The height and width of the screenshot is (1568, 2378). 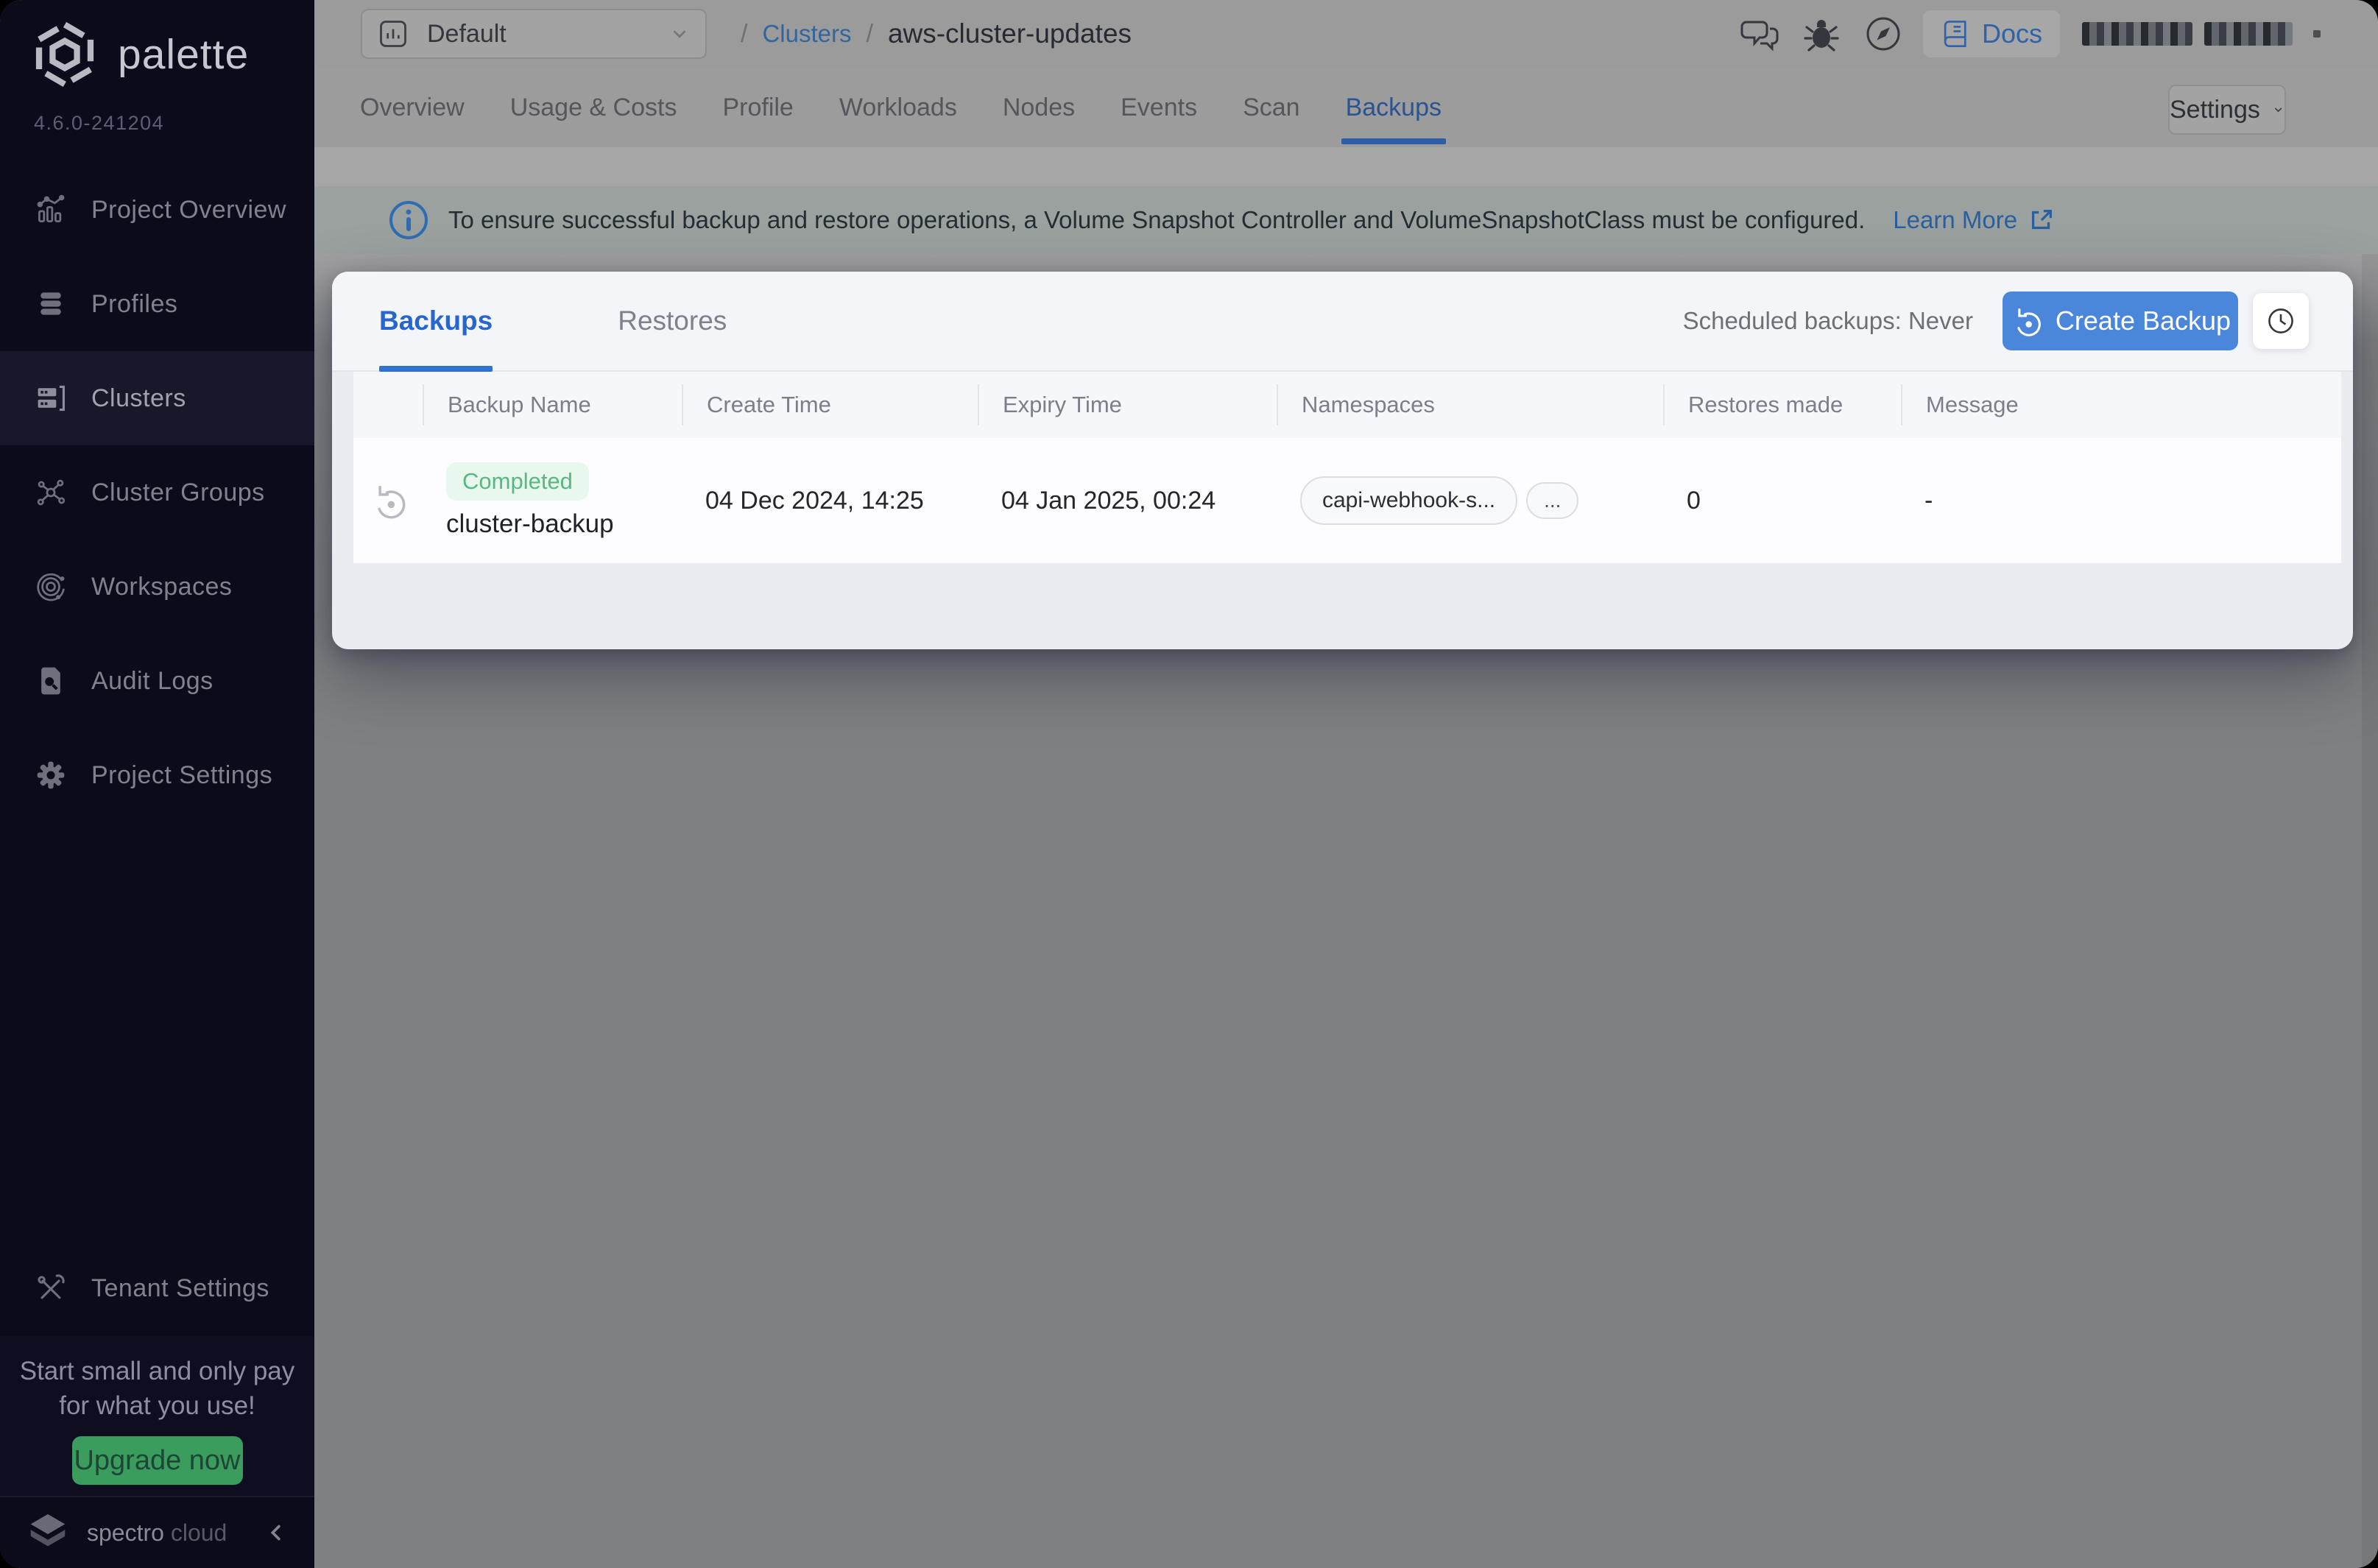 I want to click on settings-label: Settings, so click(x=2215, y=109).